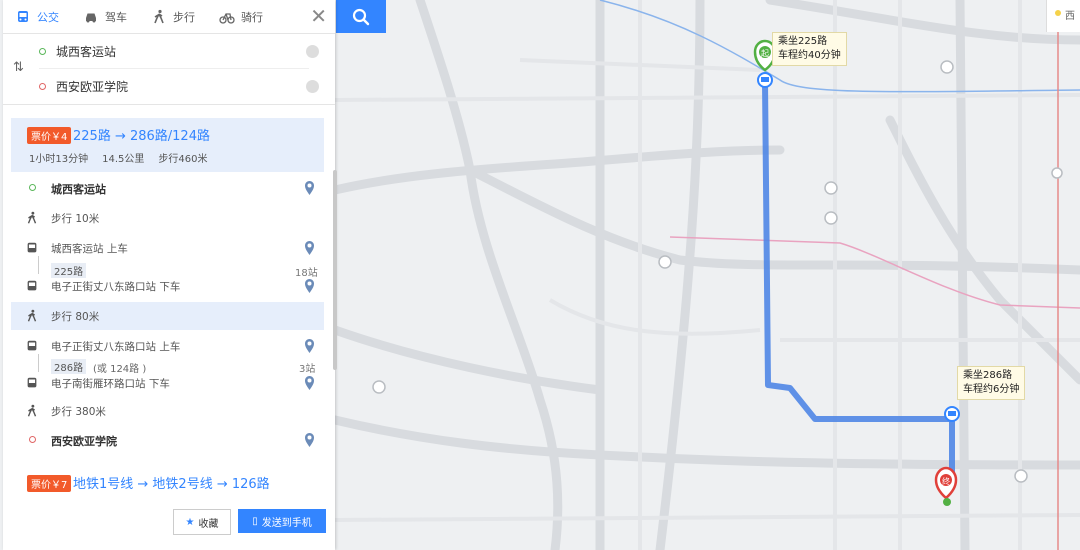 The height and width of the screenshot is (550, 1080). What do you see at coordinates (48, 17) in the screenshot?
I see `tab-bus-label: 公交` at bounding box center [48, 17].